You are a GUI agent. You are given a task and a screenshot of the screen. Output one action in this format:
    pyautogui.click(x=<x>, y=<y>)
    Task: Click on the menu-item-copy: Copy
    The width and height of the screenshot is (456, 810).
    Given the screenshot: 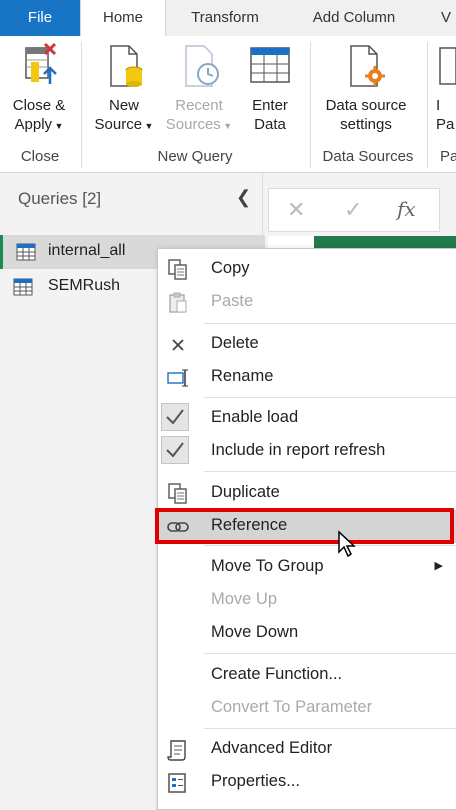 What is the action you would take?
    pyautogui.click(x=307, y=269)
    